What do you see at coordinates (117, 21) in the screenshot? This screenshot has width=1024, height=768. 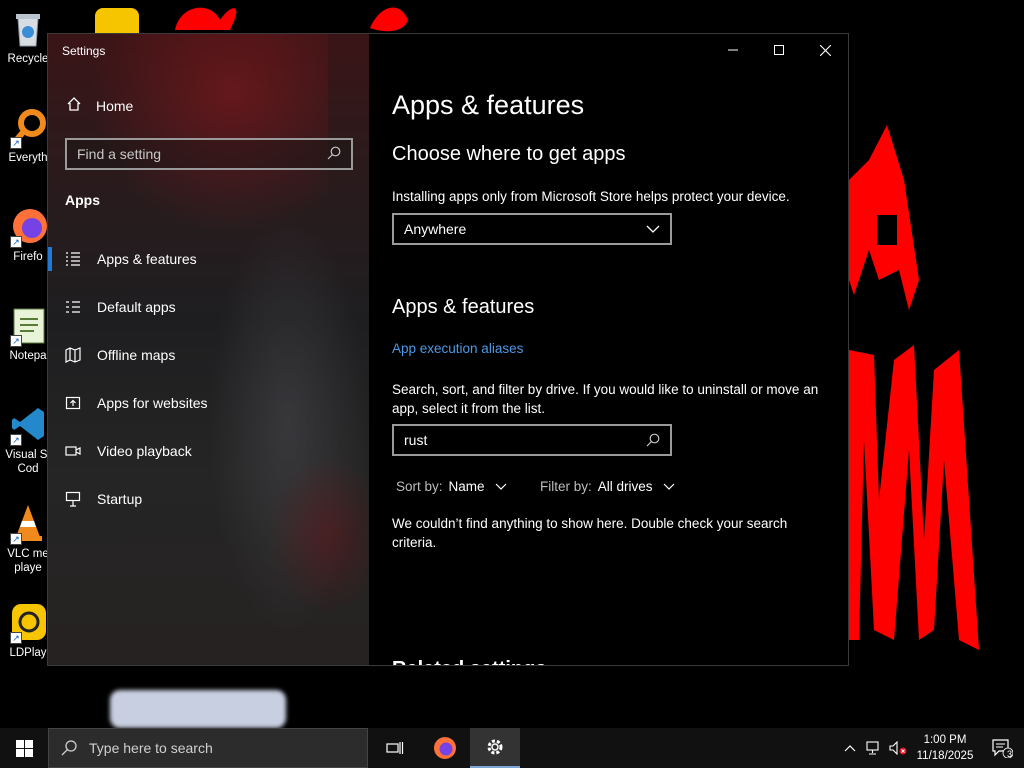 I see `desktop-icon-ldplayer-top` at bounding box center [117, 21].